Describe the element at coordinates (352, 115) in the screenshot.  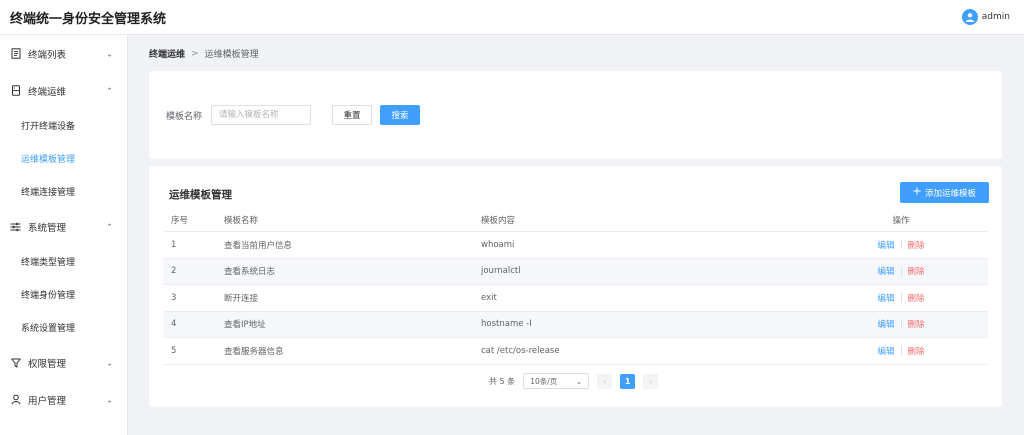
I see `reset-button: 重置` at that location.